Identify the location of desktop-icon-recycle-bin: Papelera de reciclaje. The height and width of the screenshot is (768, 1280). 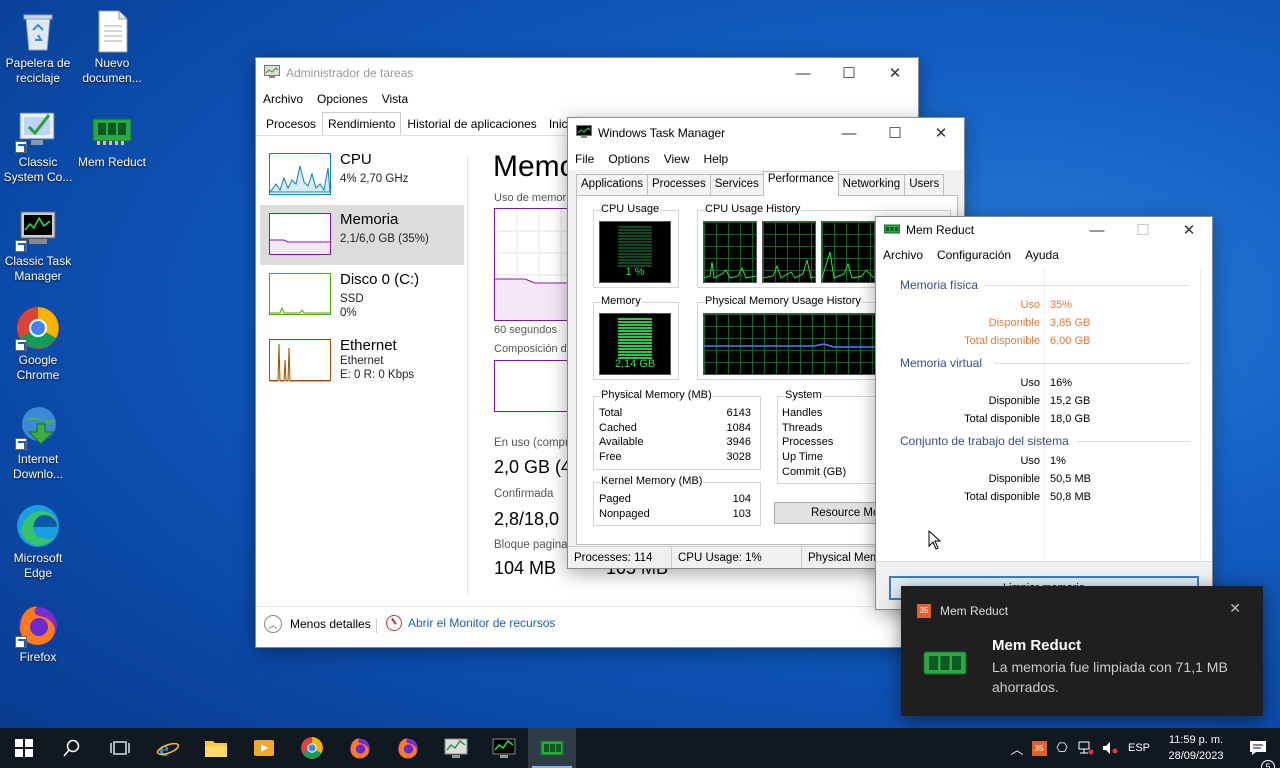
(38, 47).